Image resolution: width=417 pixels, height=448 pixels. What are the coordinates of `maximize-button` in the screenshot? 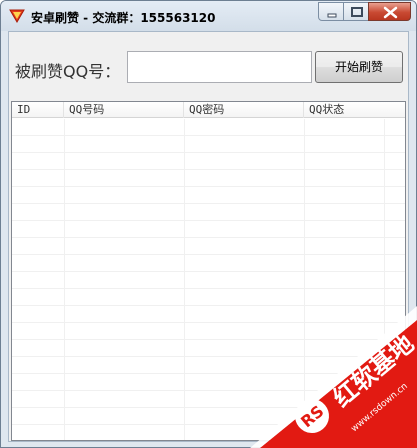 It's located at (356, 11).